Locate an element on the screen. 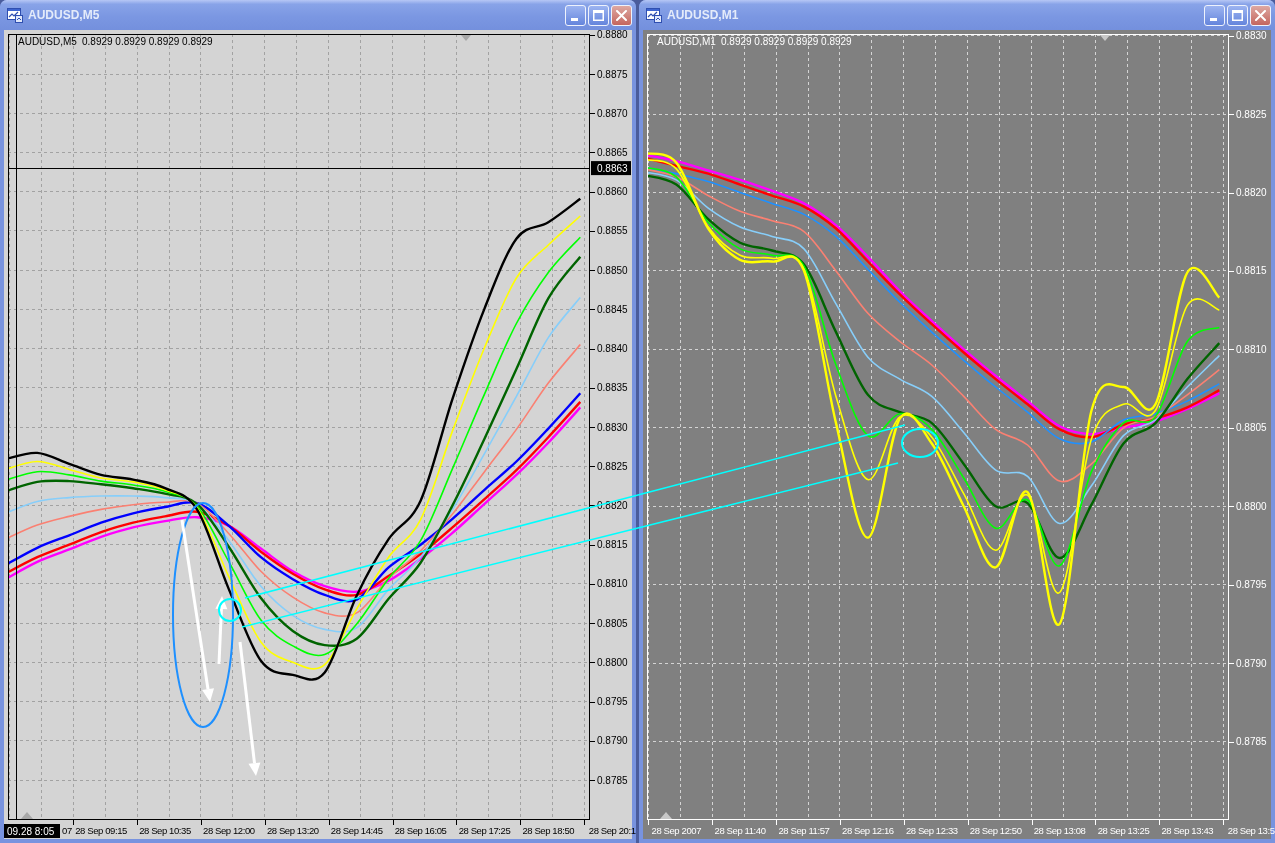 This screenshot has height=843, width=1275. time-label: 28 Sep 12:33 is located at coordinates (931, 830).